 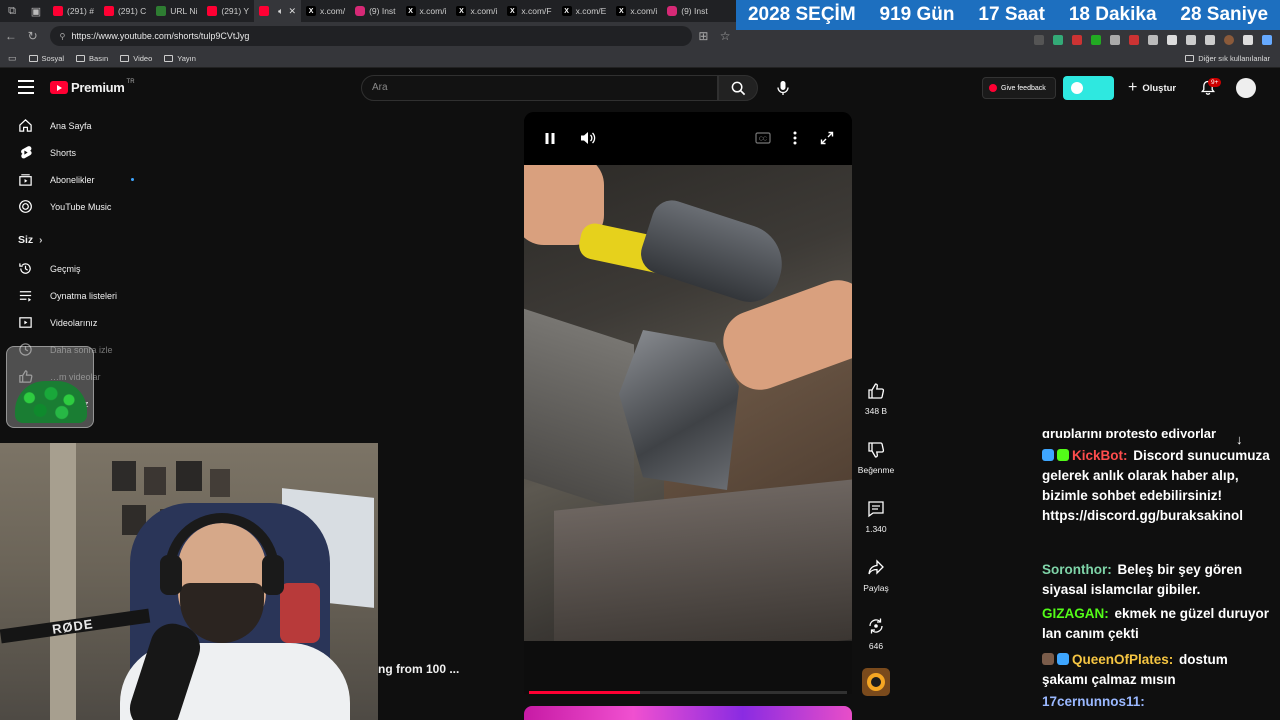 What do you see at coordinates (714, 252) in the screenshot?
I see `video-hammer-head` at bounding box center [714, 252].